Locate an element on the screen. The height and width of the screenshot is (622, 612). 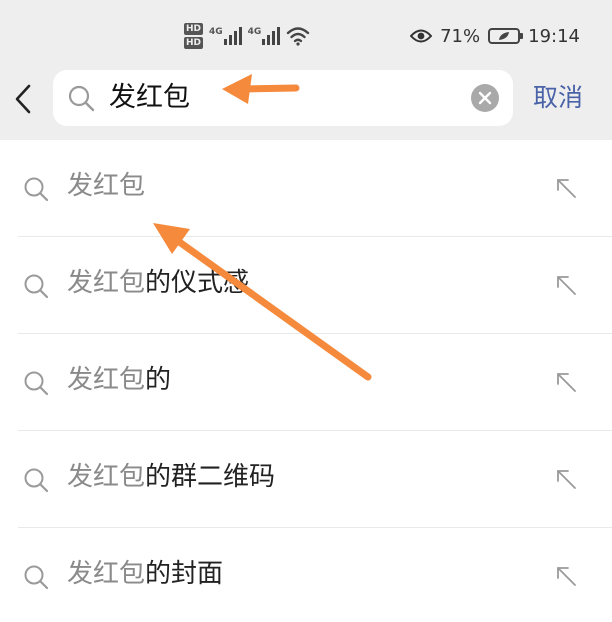
suggestion-text: 发红包 is located at coordinates (106, 186).